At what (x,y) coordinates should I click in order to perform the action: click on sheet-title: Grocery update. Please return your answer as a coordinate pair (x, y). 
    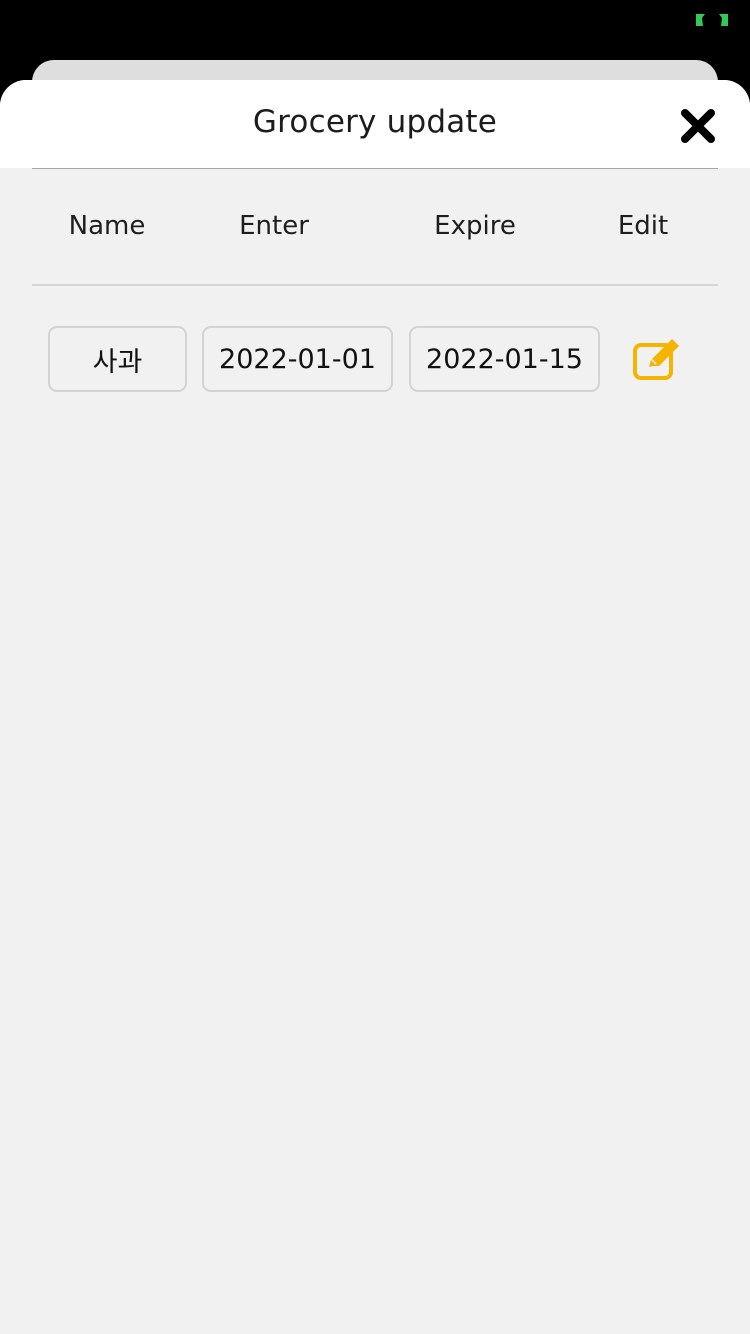
    Looking at the image, I should click on (375, 122).